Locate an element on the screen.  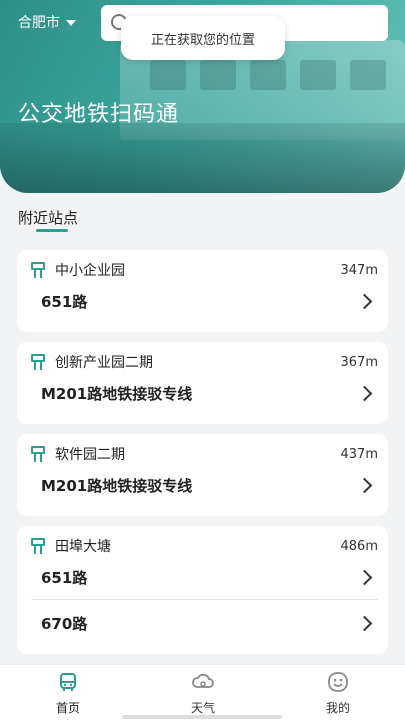
city-selector: 合肥市 is located at coordinates (47, 22).